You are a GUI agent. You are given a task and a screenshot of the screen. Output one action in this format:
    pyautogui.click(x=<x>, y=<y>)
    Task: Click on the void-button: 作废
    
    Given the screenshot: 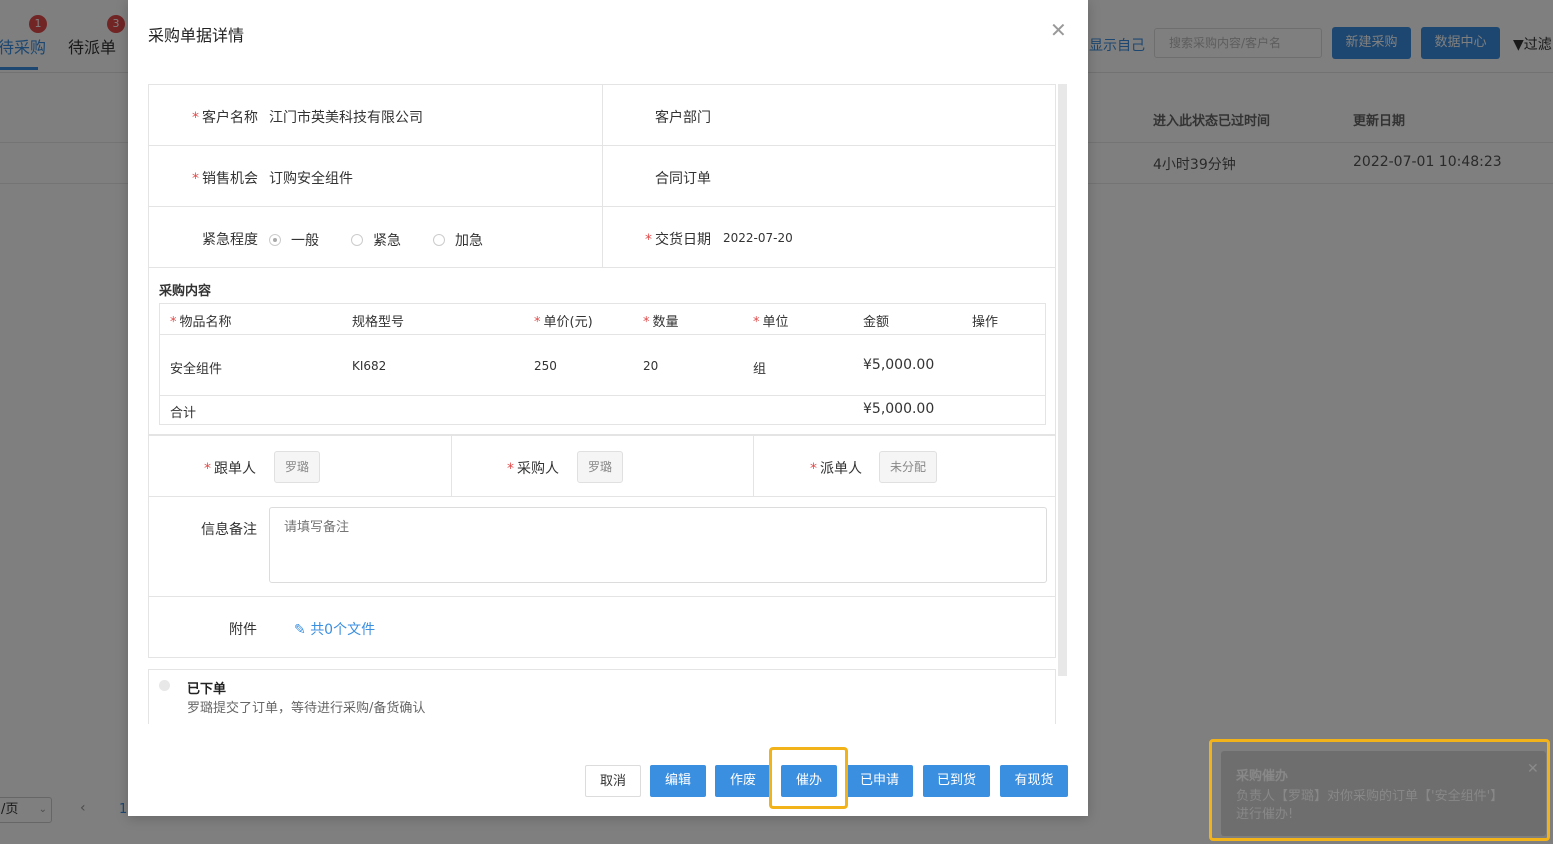 What is the action you would take?
    pyautogui.click(x=743, y=781)
    